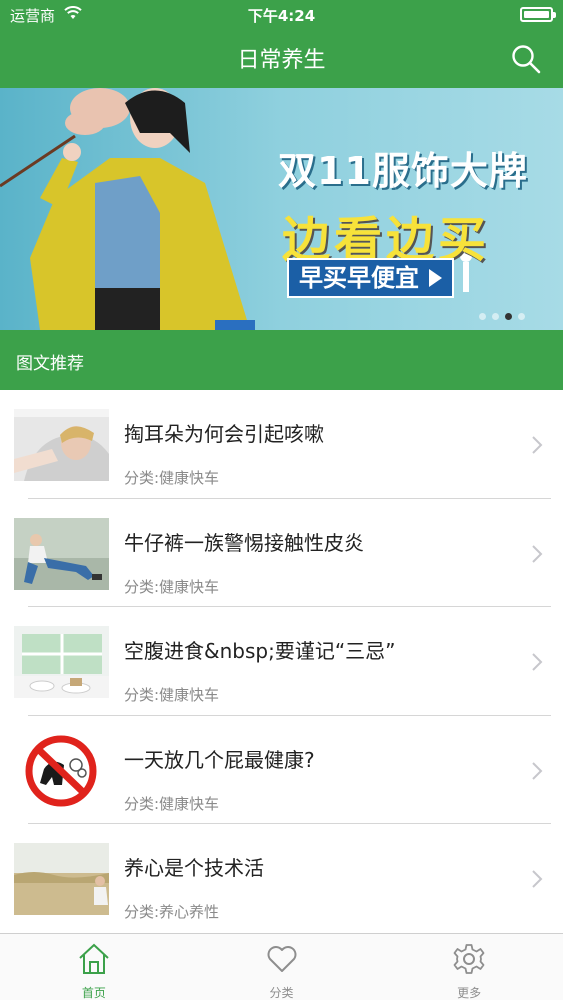  I want to click on home-icon, so click(94, 958).